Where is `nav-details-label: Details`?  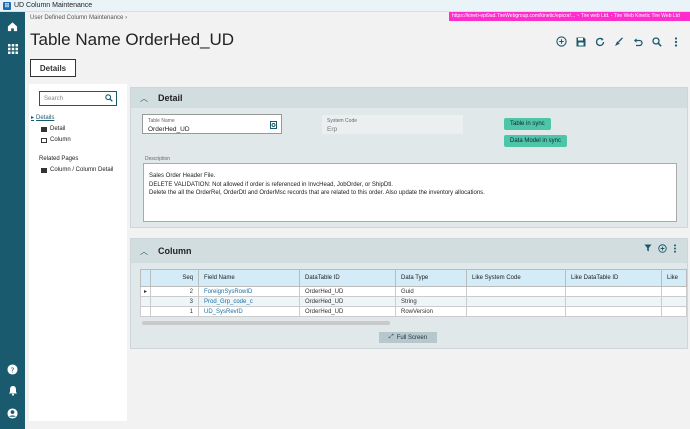 nav-details-label: Details is located at coordinates (45, 118).